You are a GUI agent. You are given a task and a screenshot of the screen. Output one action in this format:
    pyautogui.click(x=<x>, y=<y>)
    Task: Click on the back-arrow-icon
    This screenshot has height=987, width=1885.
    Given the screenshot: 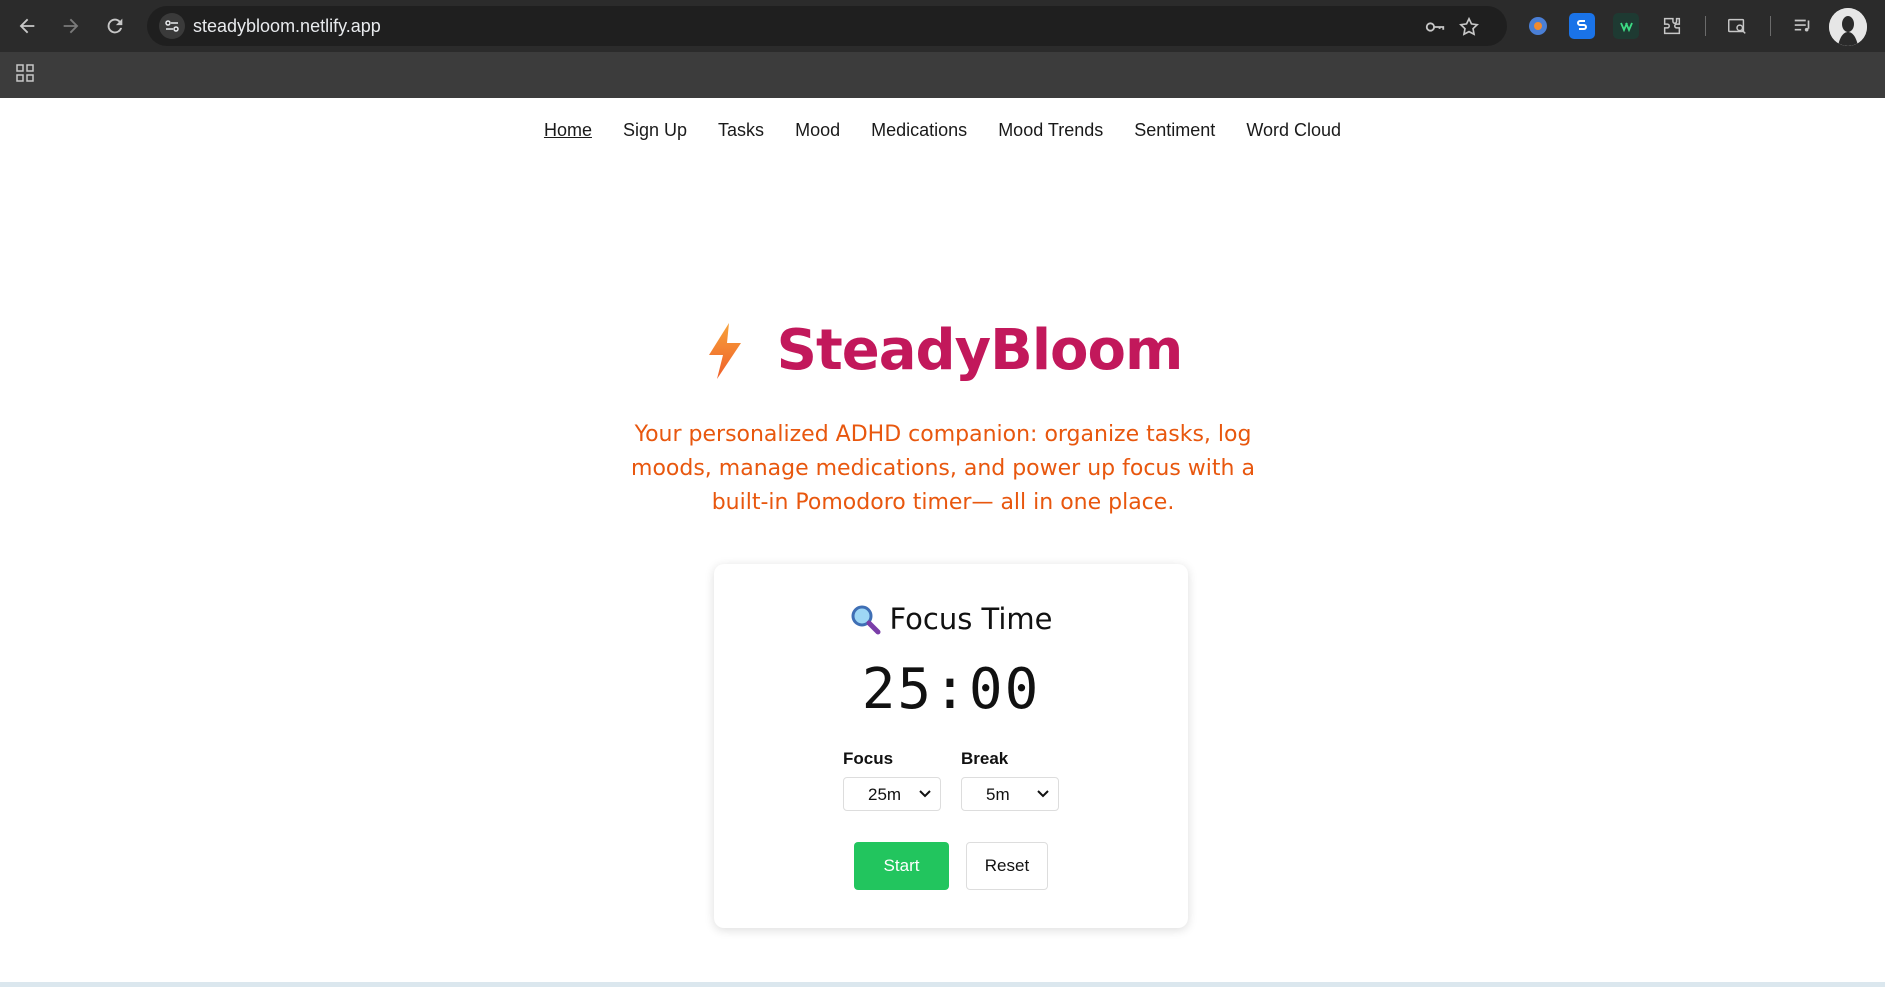 What is the action you would take?
    pyautogui.click(x=27, y=26)
    